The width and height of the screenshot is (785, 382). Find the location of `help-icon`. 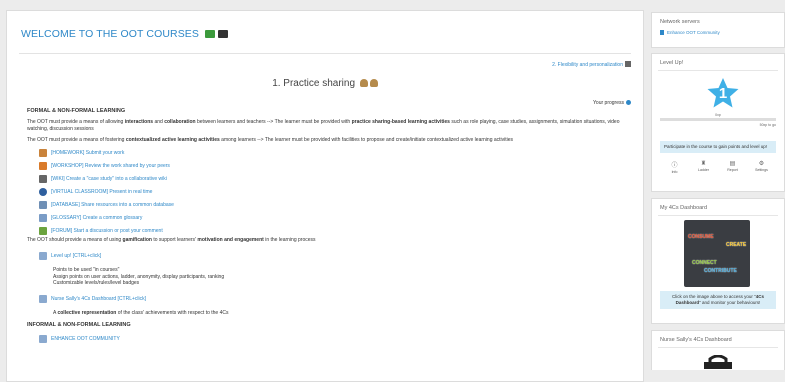

help-icon is located at coordinates (628, 102).